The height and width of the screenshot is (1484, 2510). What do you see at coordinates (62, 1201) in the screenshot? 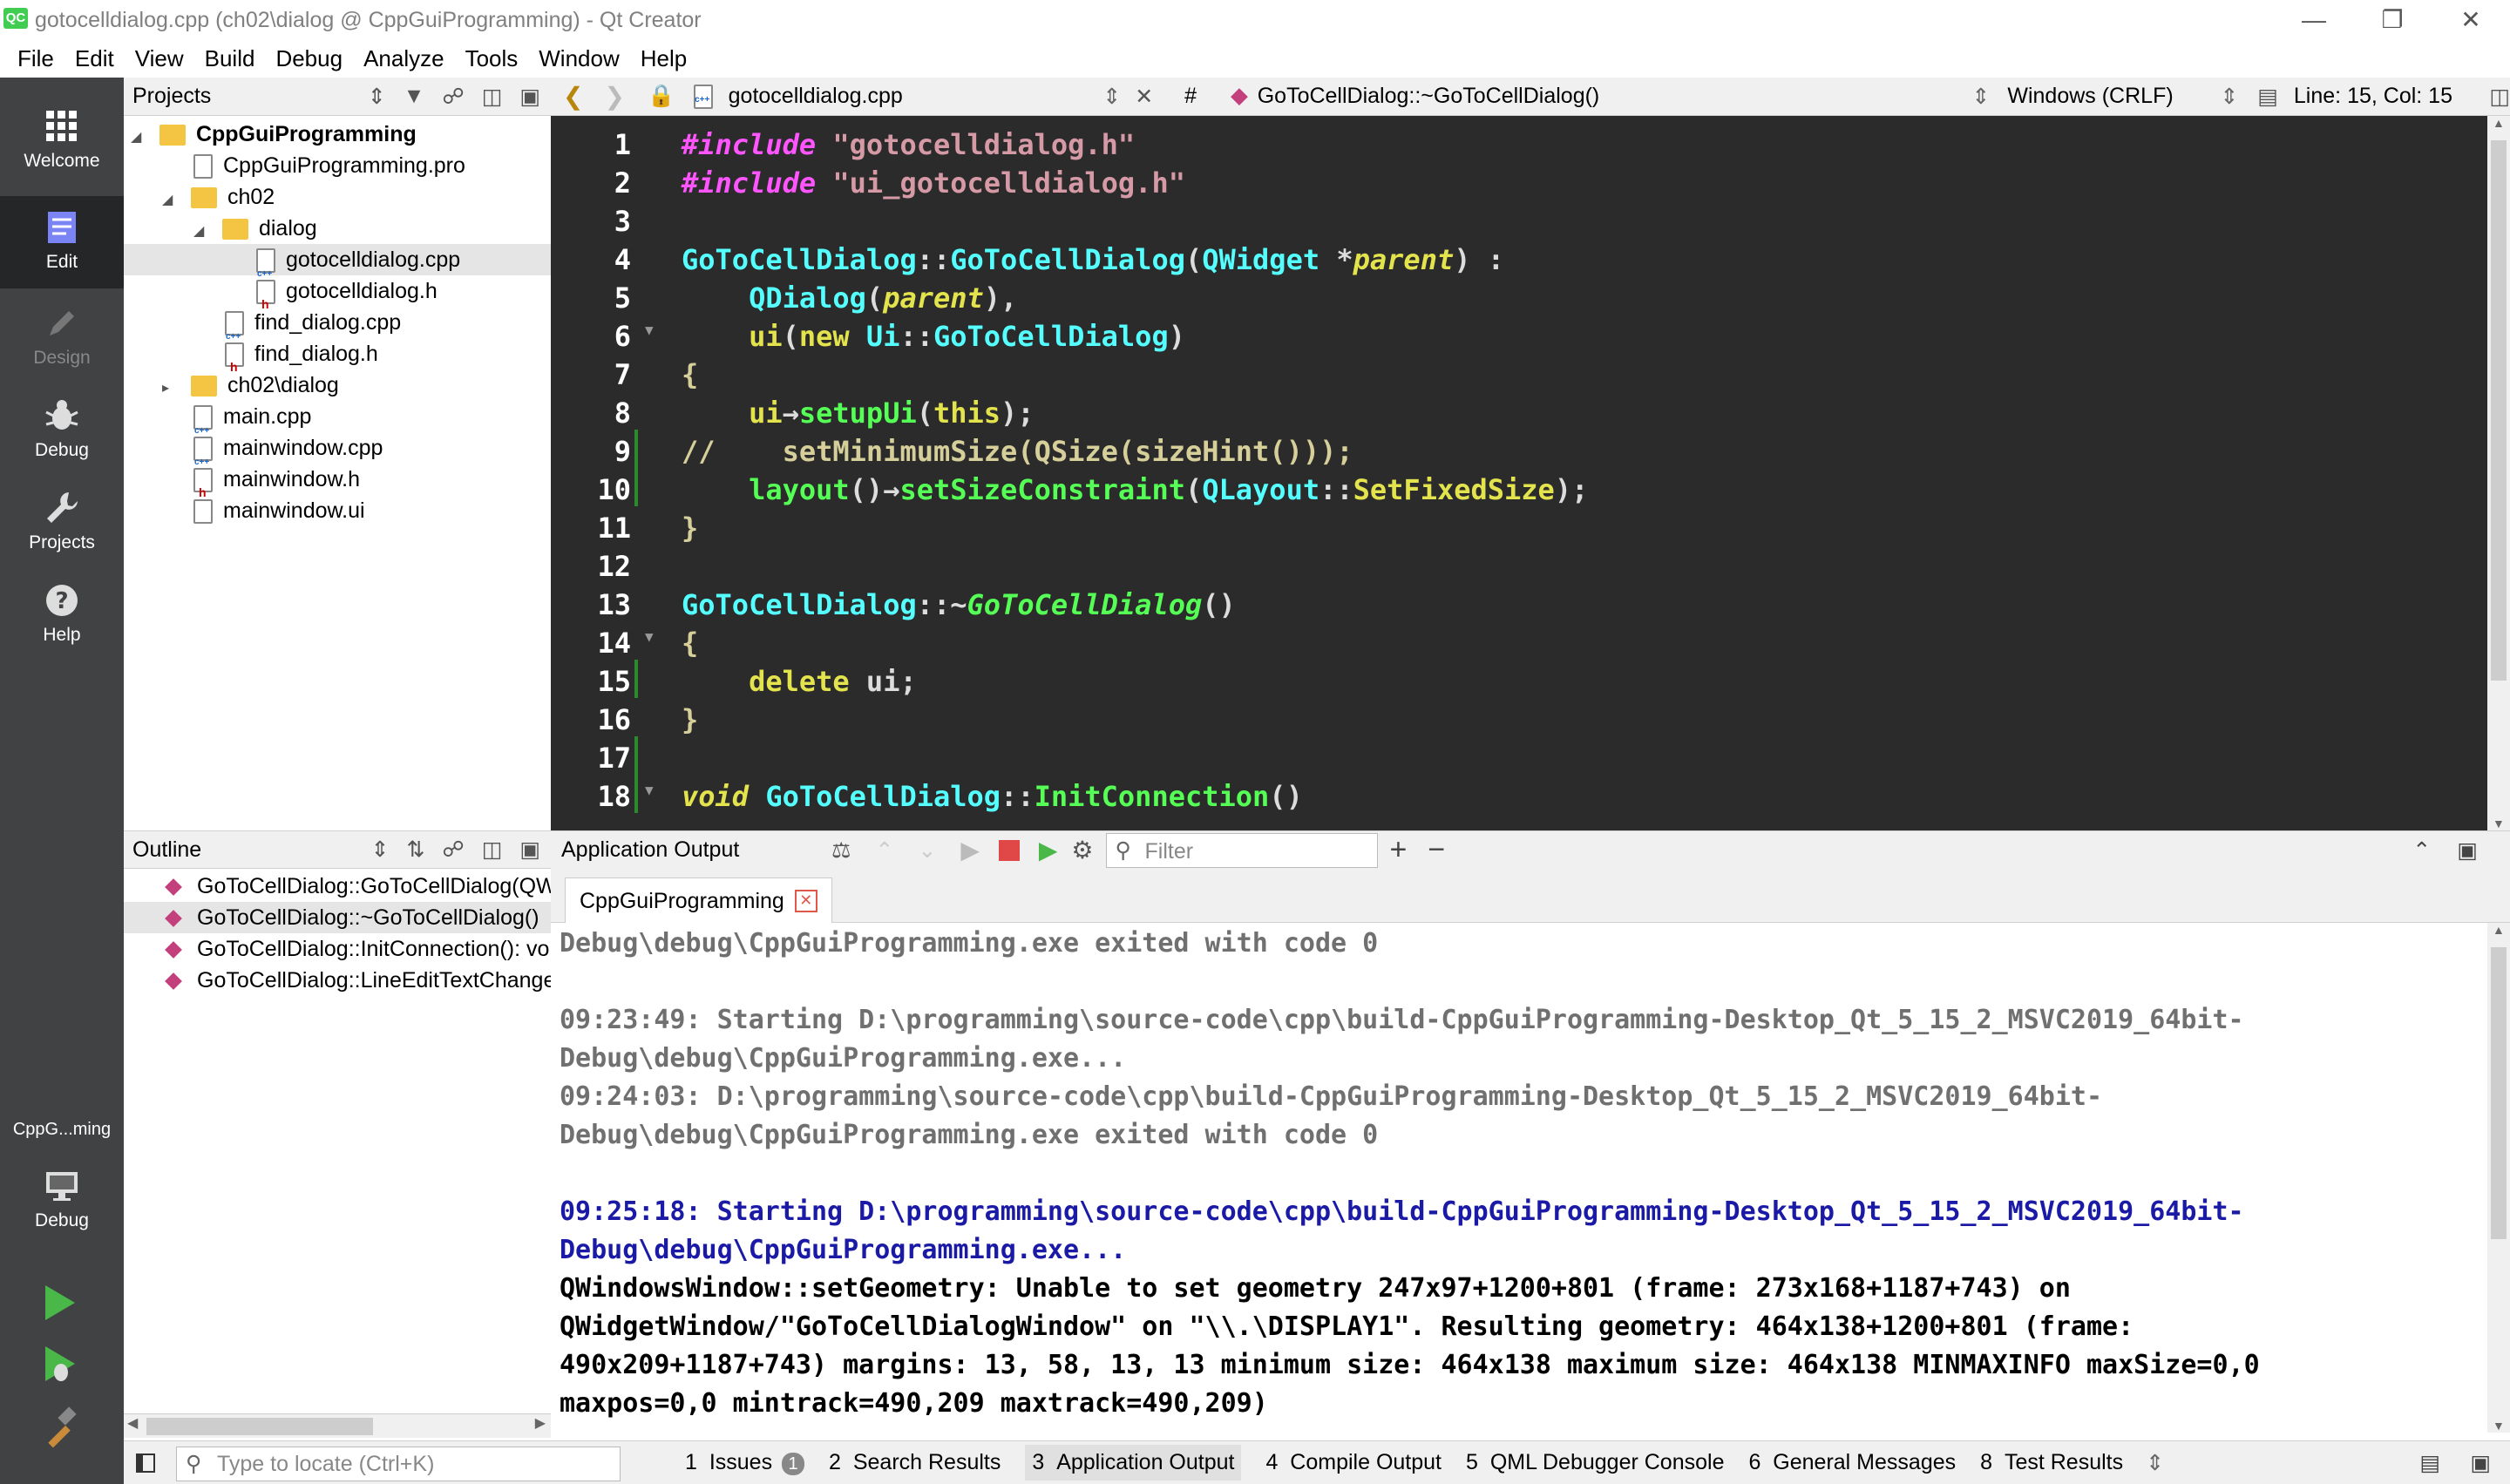
I see `kit-selector: Debug` at bounding box center [62, 1201].